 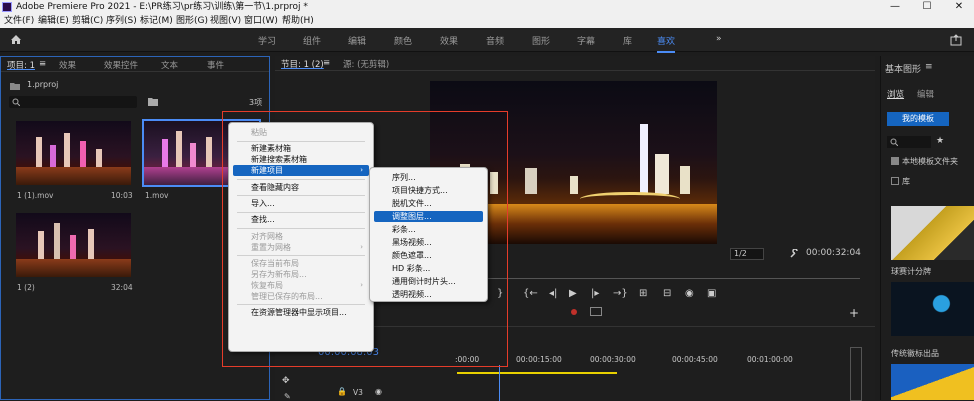 I want to click on workspace-captions: 字幕, so click(x=586, y=40).